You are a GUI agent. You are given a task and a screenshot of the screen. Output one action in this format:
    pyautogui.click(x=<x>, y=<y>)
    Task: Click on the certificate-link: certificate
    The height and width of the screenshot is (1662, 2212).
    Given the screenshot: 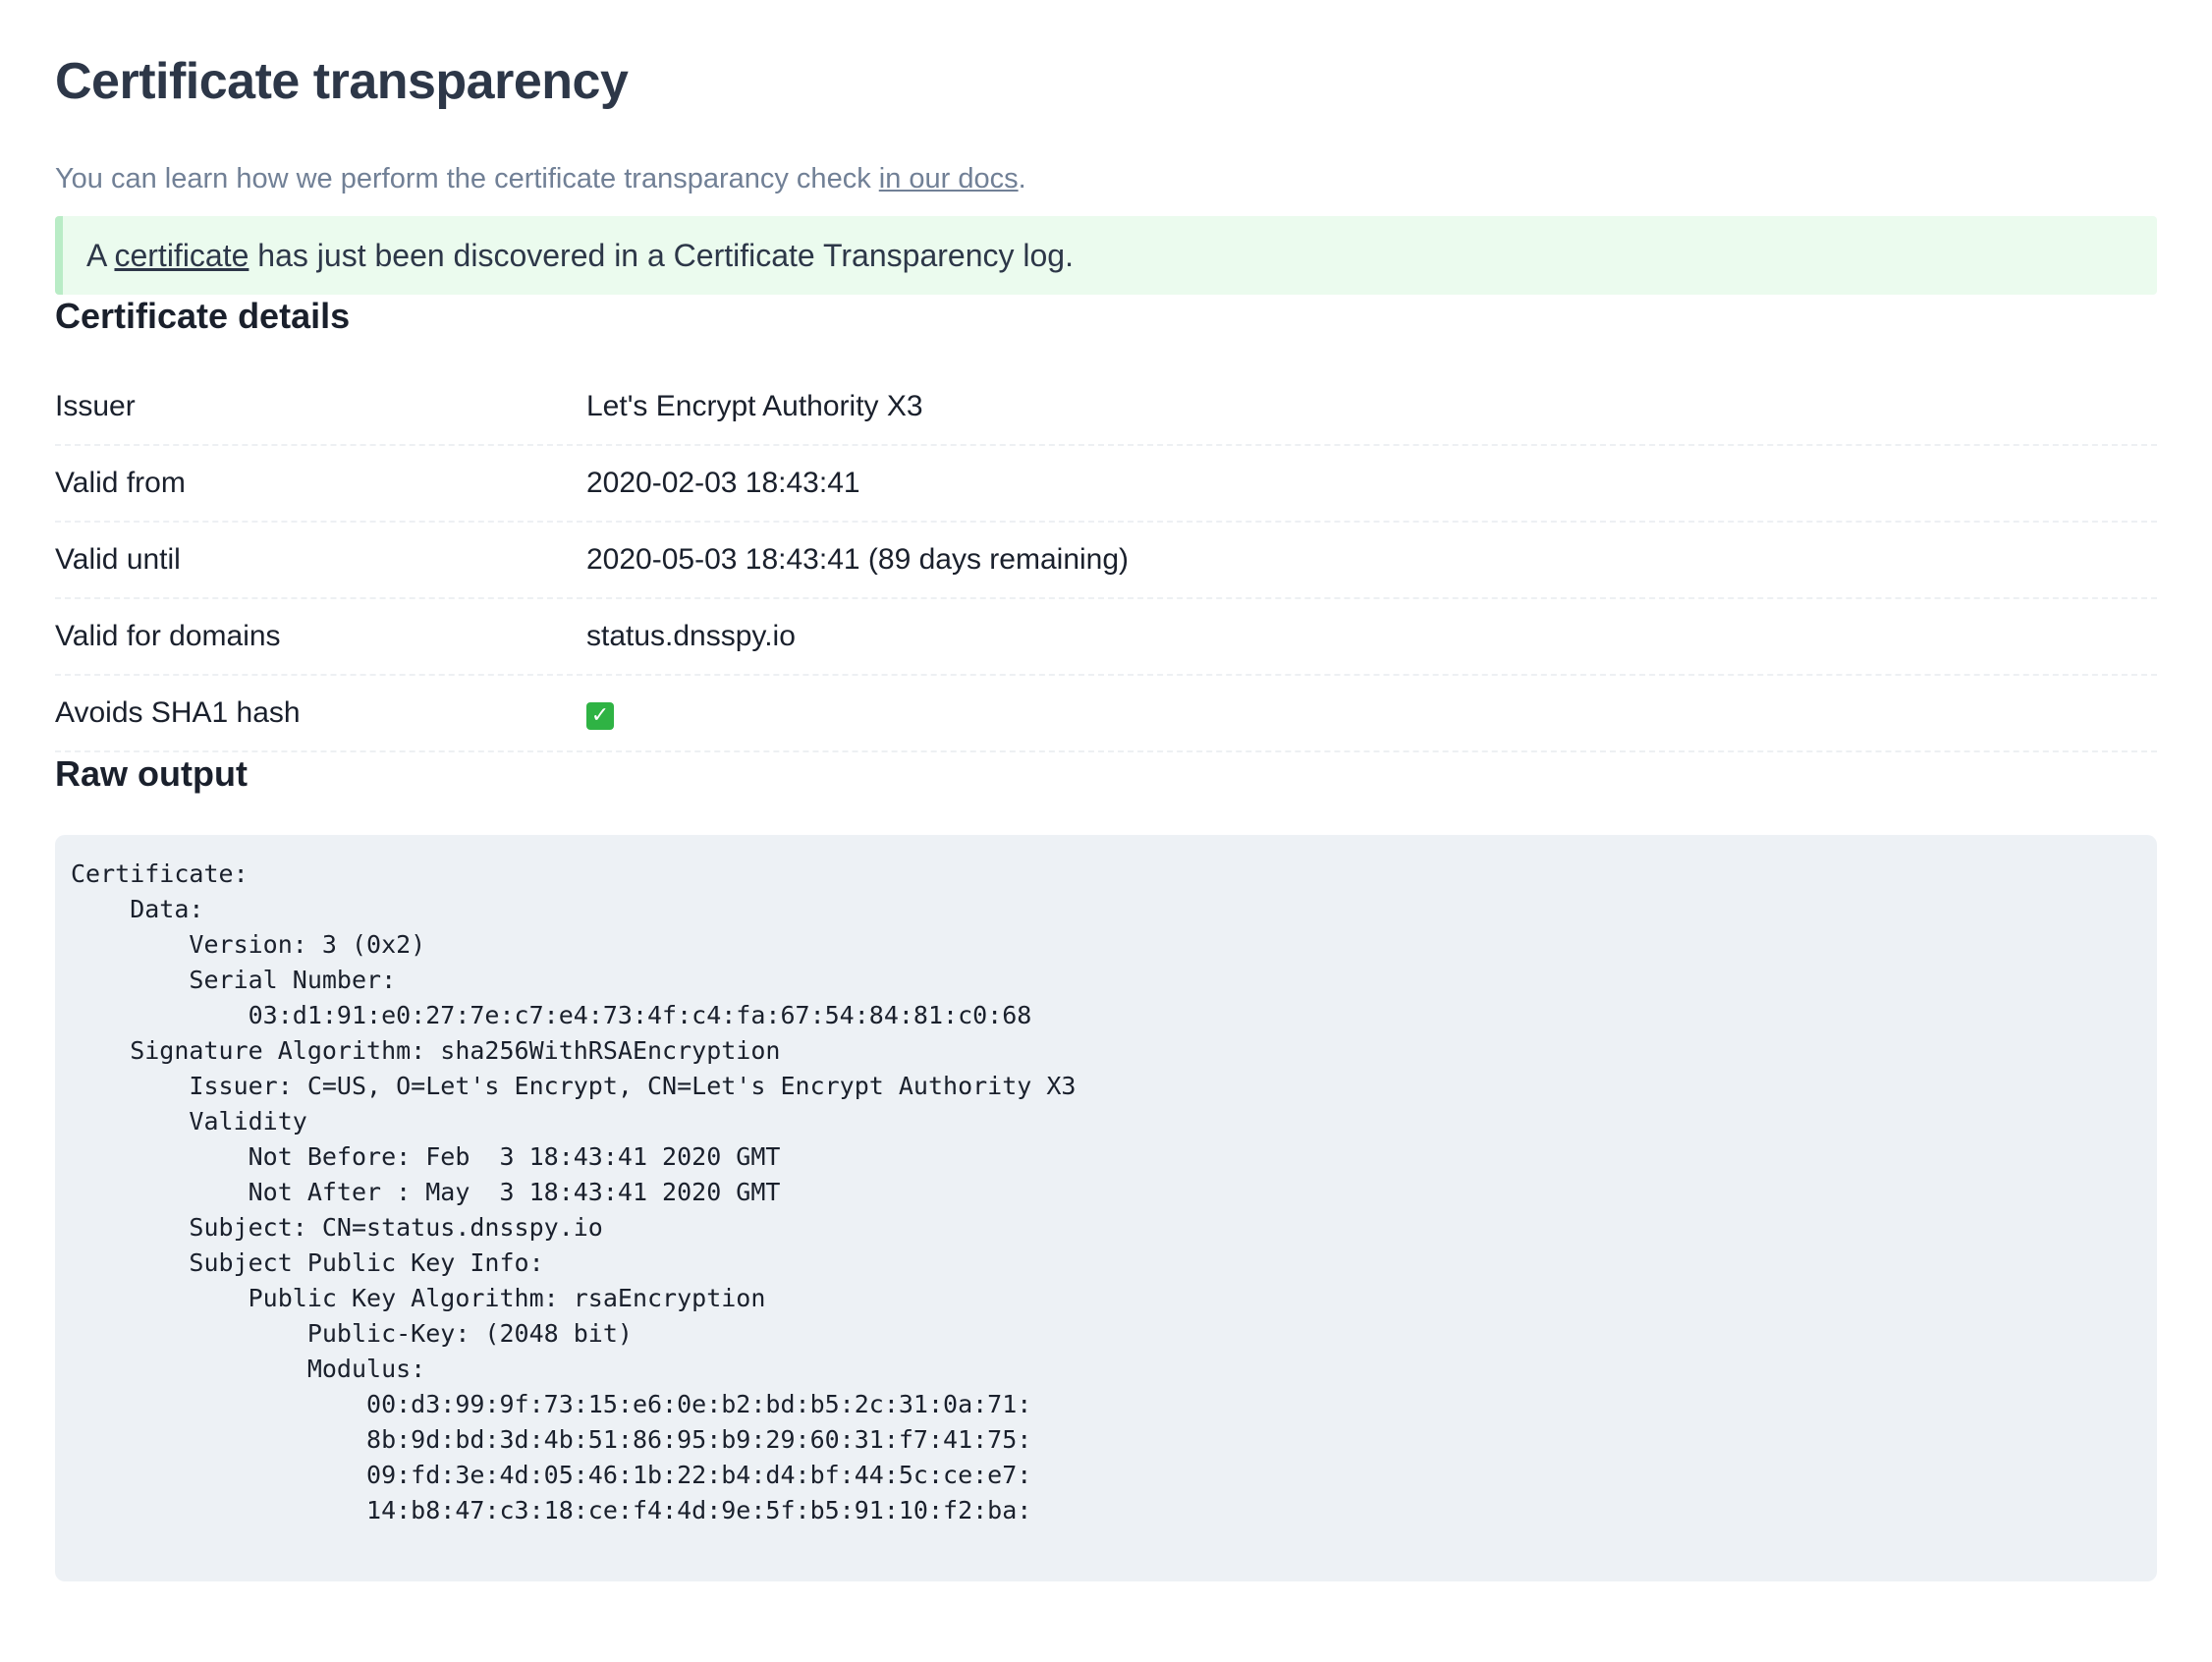 What is the action you would take?
    pyautogui.click(x=181, y=256)
    